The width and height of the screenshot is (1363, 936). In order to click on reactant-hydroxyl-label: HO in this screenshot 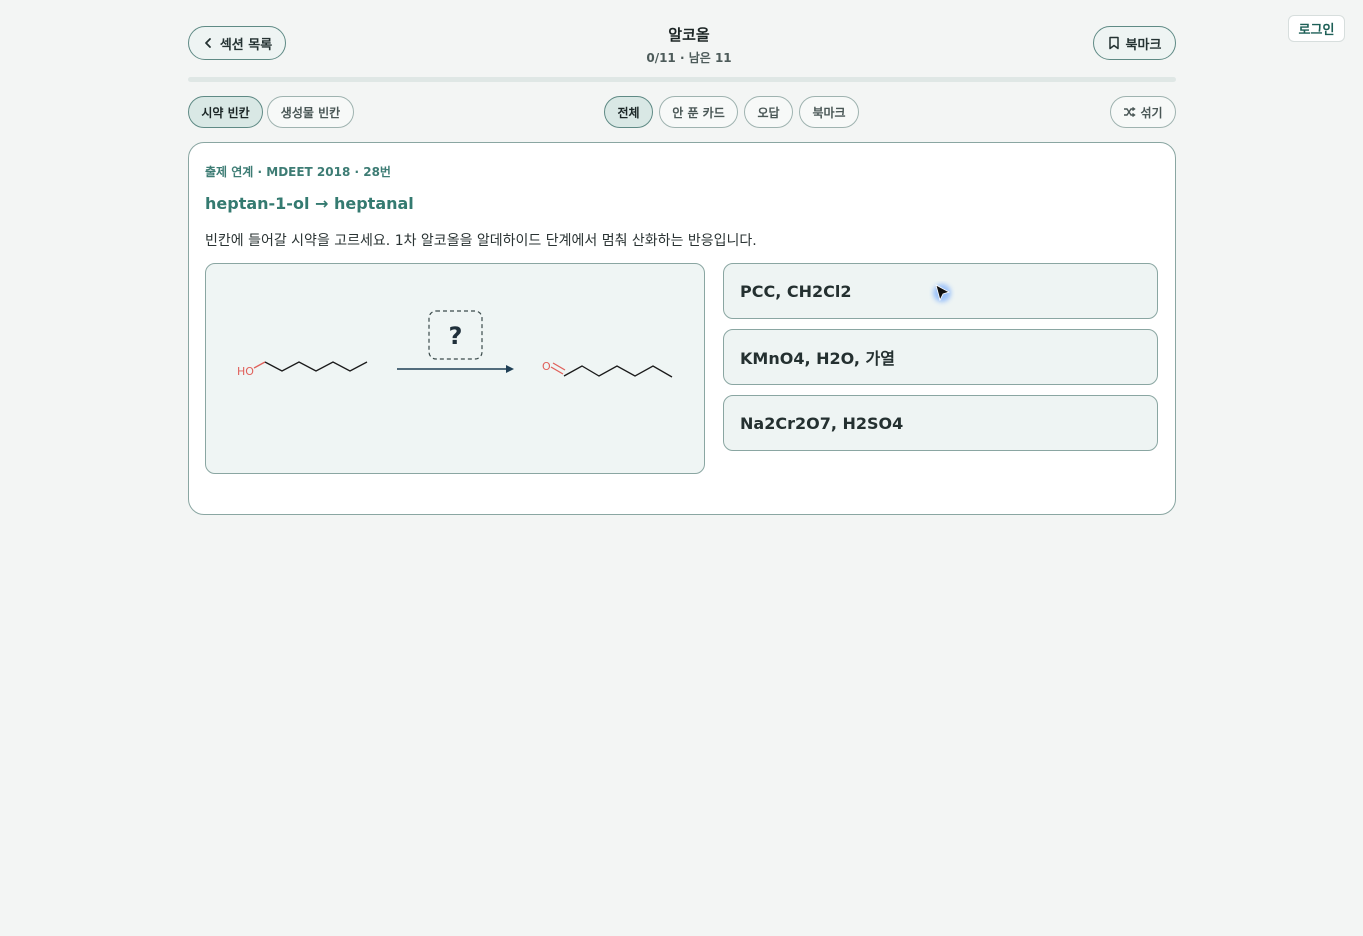, I will do `click(245, 371)`.